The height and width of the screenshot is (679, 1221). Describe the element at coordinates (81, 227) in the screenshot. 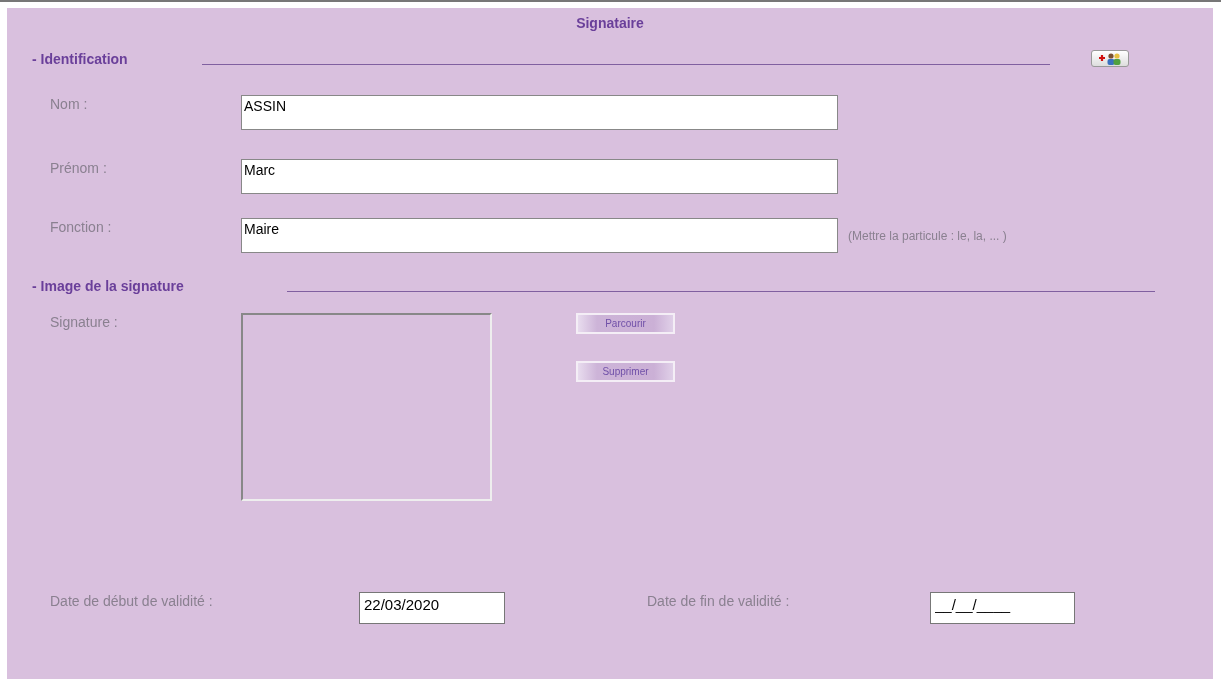

I see `field-label: Fonction :` at that location.